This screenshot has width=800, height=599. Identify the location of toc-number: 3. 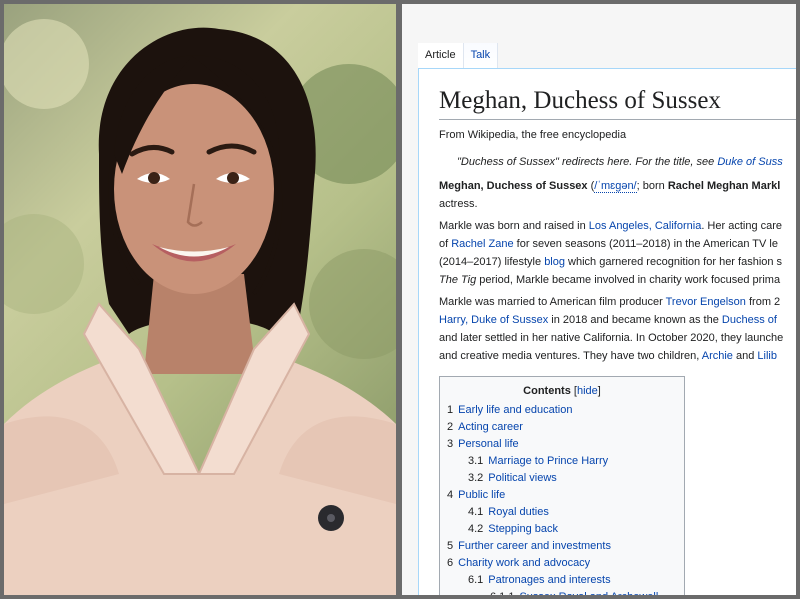
(450, 444).